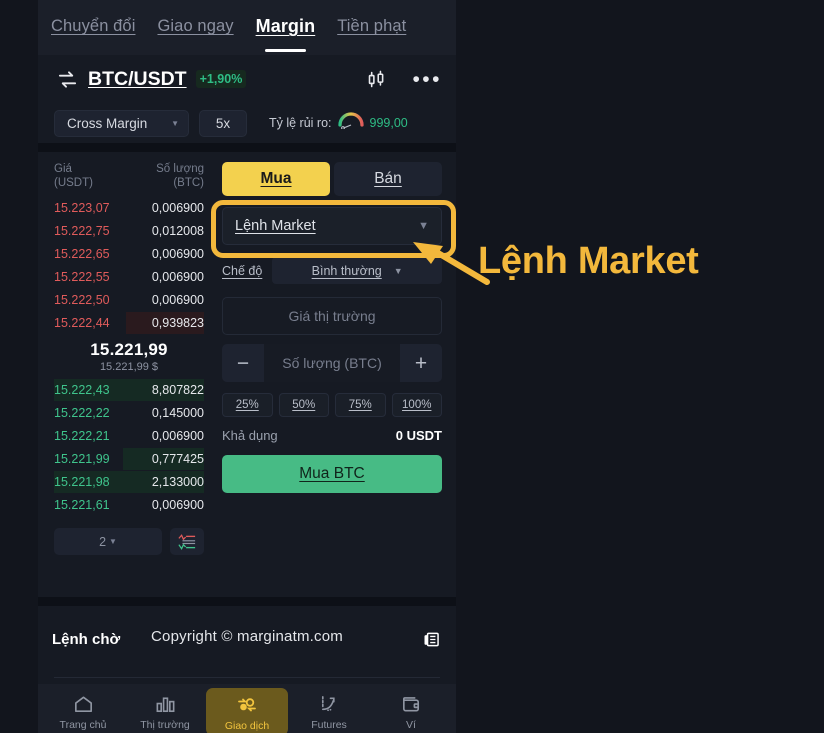 Image resolution: width=824 pixels, height=733 pixels. What do you see at coordinates (427, 79) in the screenshot?
I see `more-dots-icon: •••` at bounding box center [427, 79].